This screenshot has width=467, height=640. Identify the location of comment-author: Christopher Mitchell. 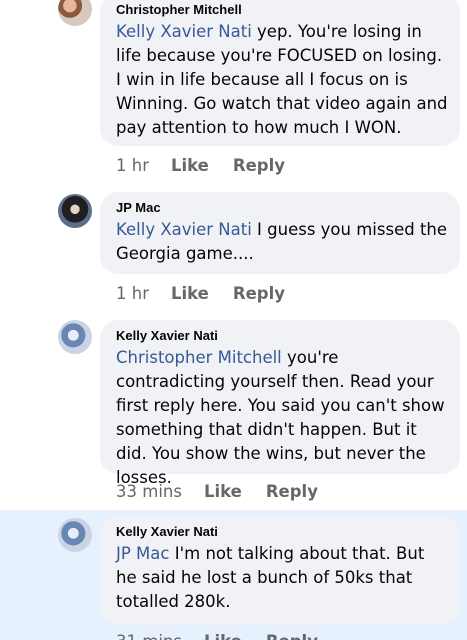
(282, 10).